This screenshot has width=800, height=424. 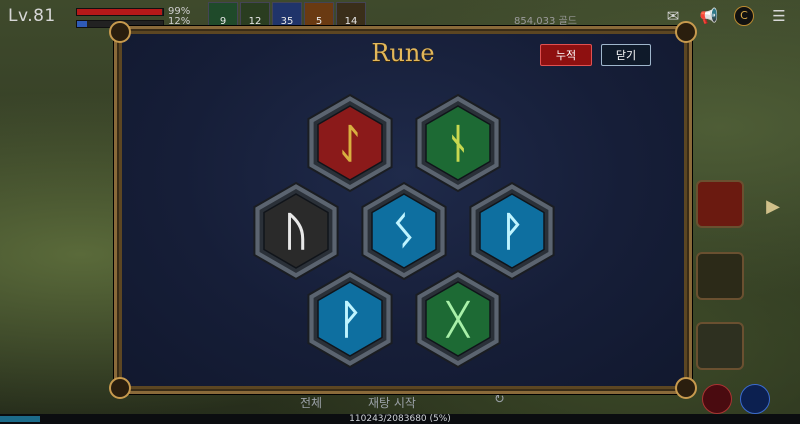 What do you see at coordinates (755, 399) in the screenshot?
I see `blue-potion-icon` at bounding box center [755, 399].